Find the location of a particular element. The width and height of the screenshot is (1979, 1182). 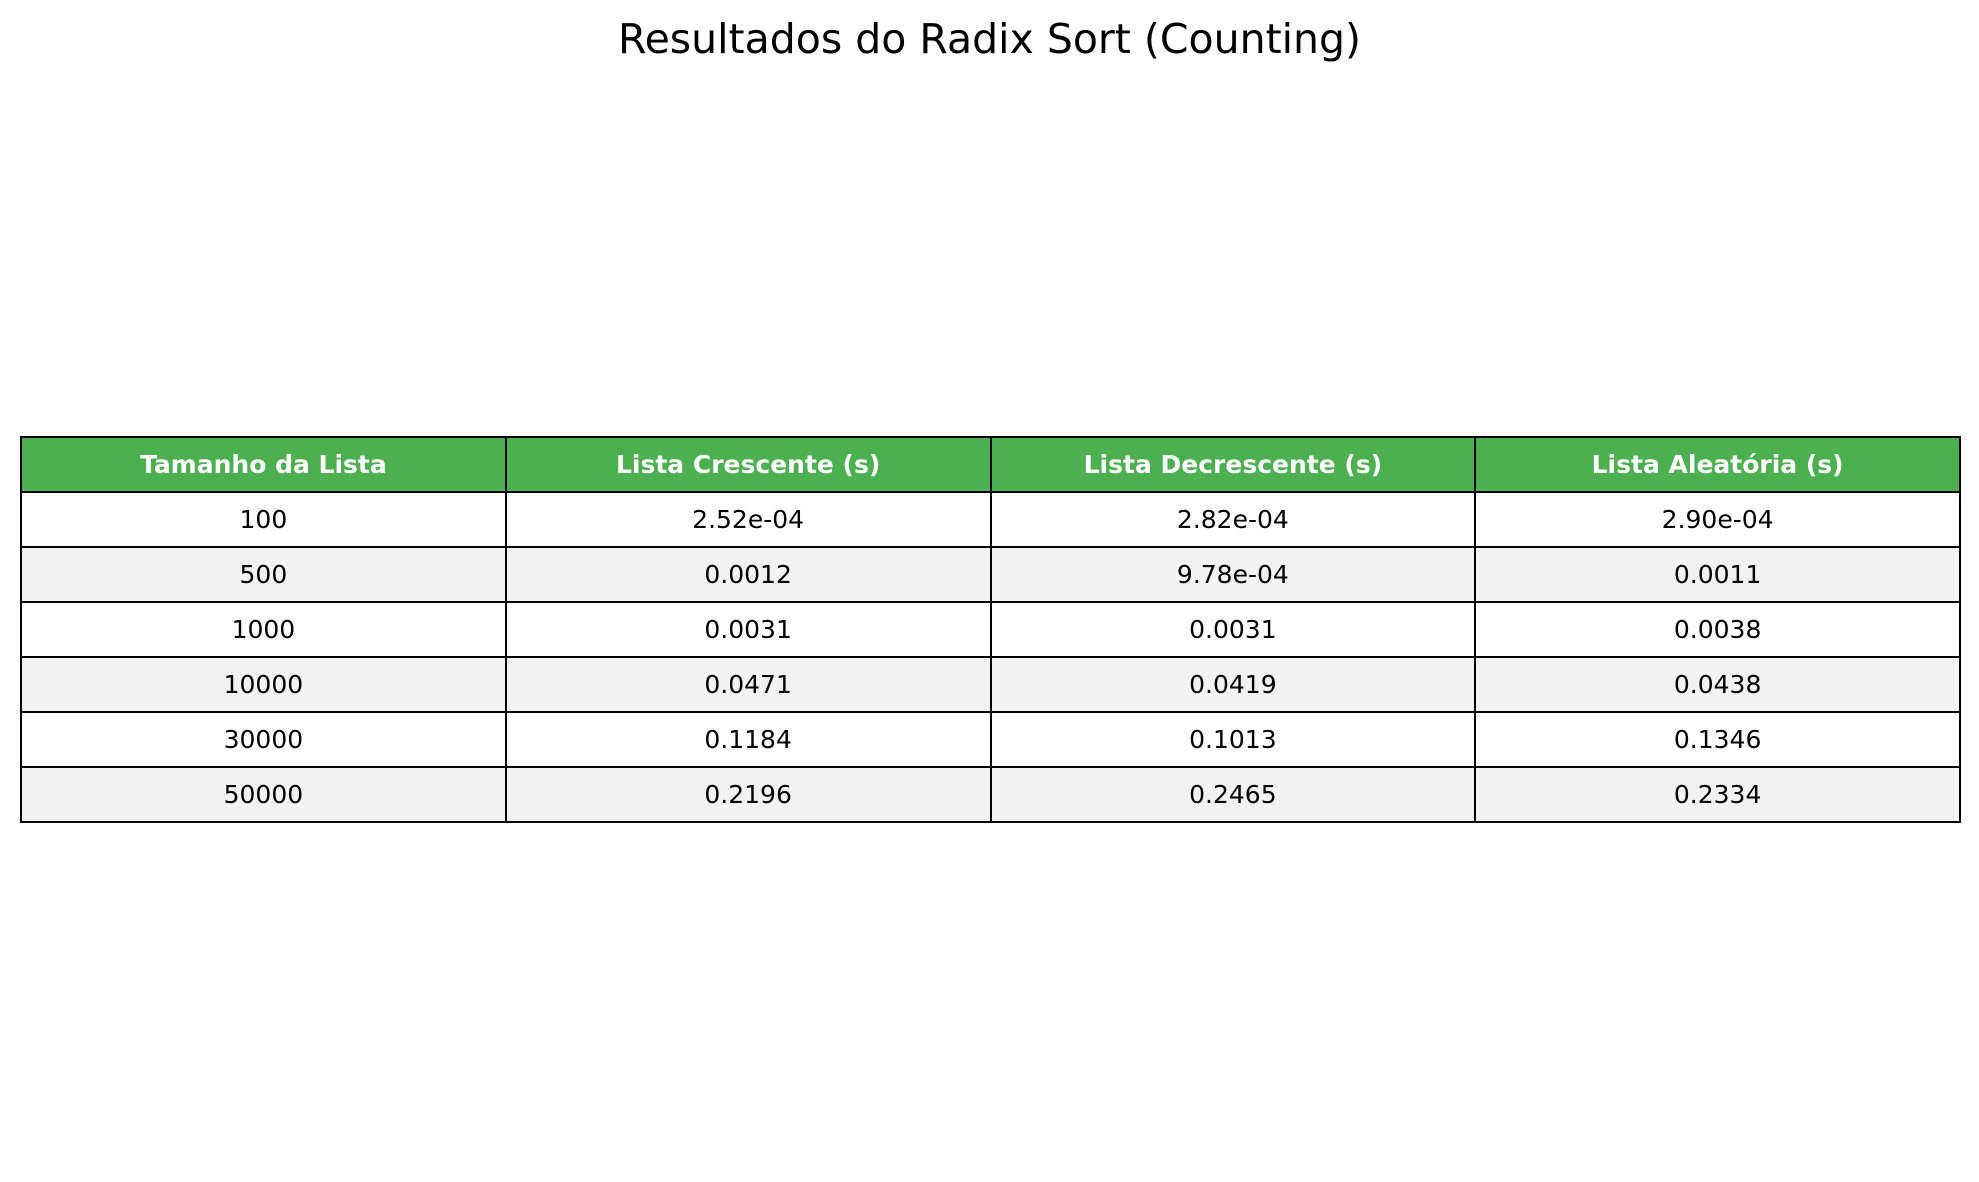

table-cell: 10000 is located at coordinates (263, 684).